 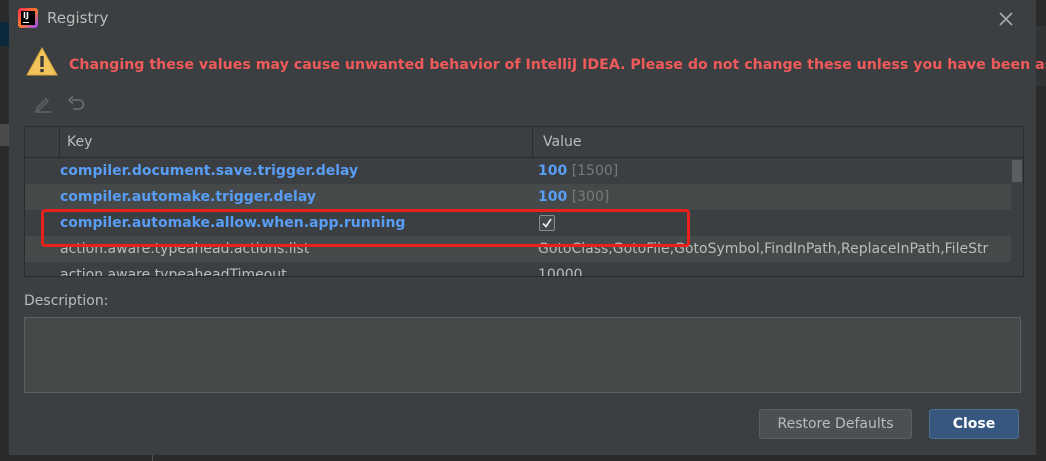 What do you see at coordinates (560, 271) in the screenshot?
I see `row-value: 10000` at bounding box center [560, 271].